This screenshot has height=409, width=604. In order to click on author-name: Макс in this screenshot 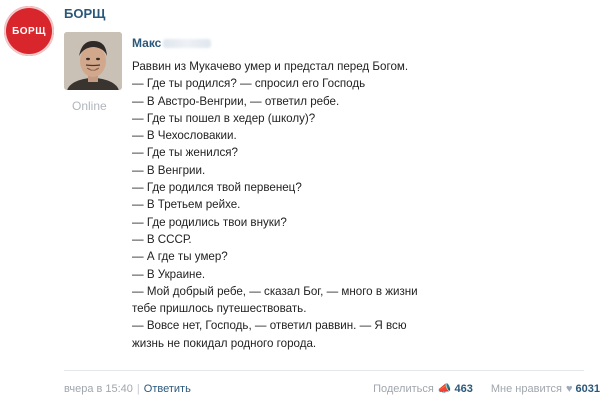, I will do `click(172, 43)`.